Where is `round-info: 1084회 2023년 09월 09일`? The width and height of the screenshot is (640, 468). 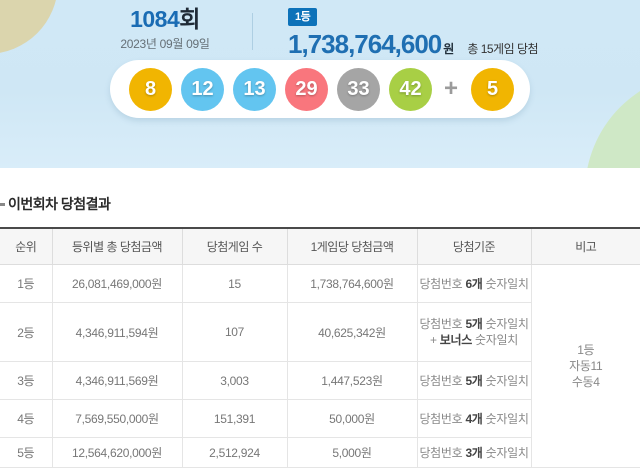 round-info: 1084회 2023년 09월 09일 is located at coordinates (165, 29).